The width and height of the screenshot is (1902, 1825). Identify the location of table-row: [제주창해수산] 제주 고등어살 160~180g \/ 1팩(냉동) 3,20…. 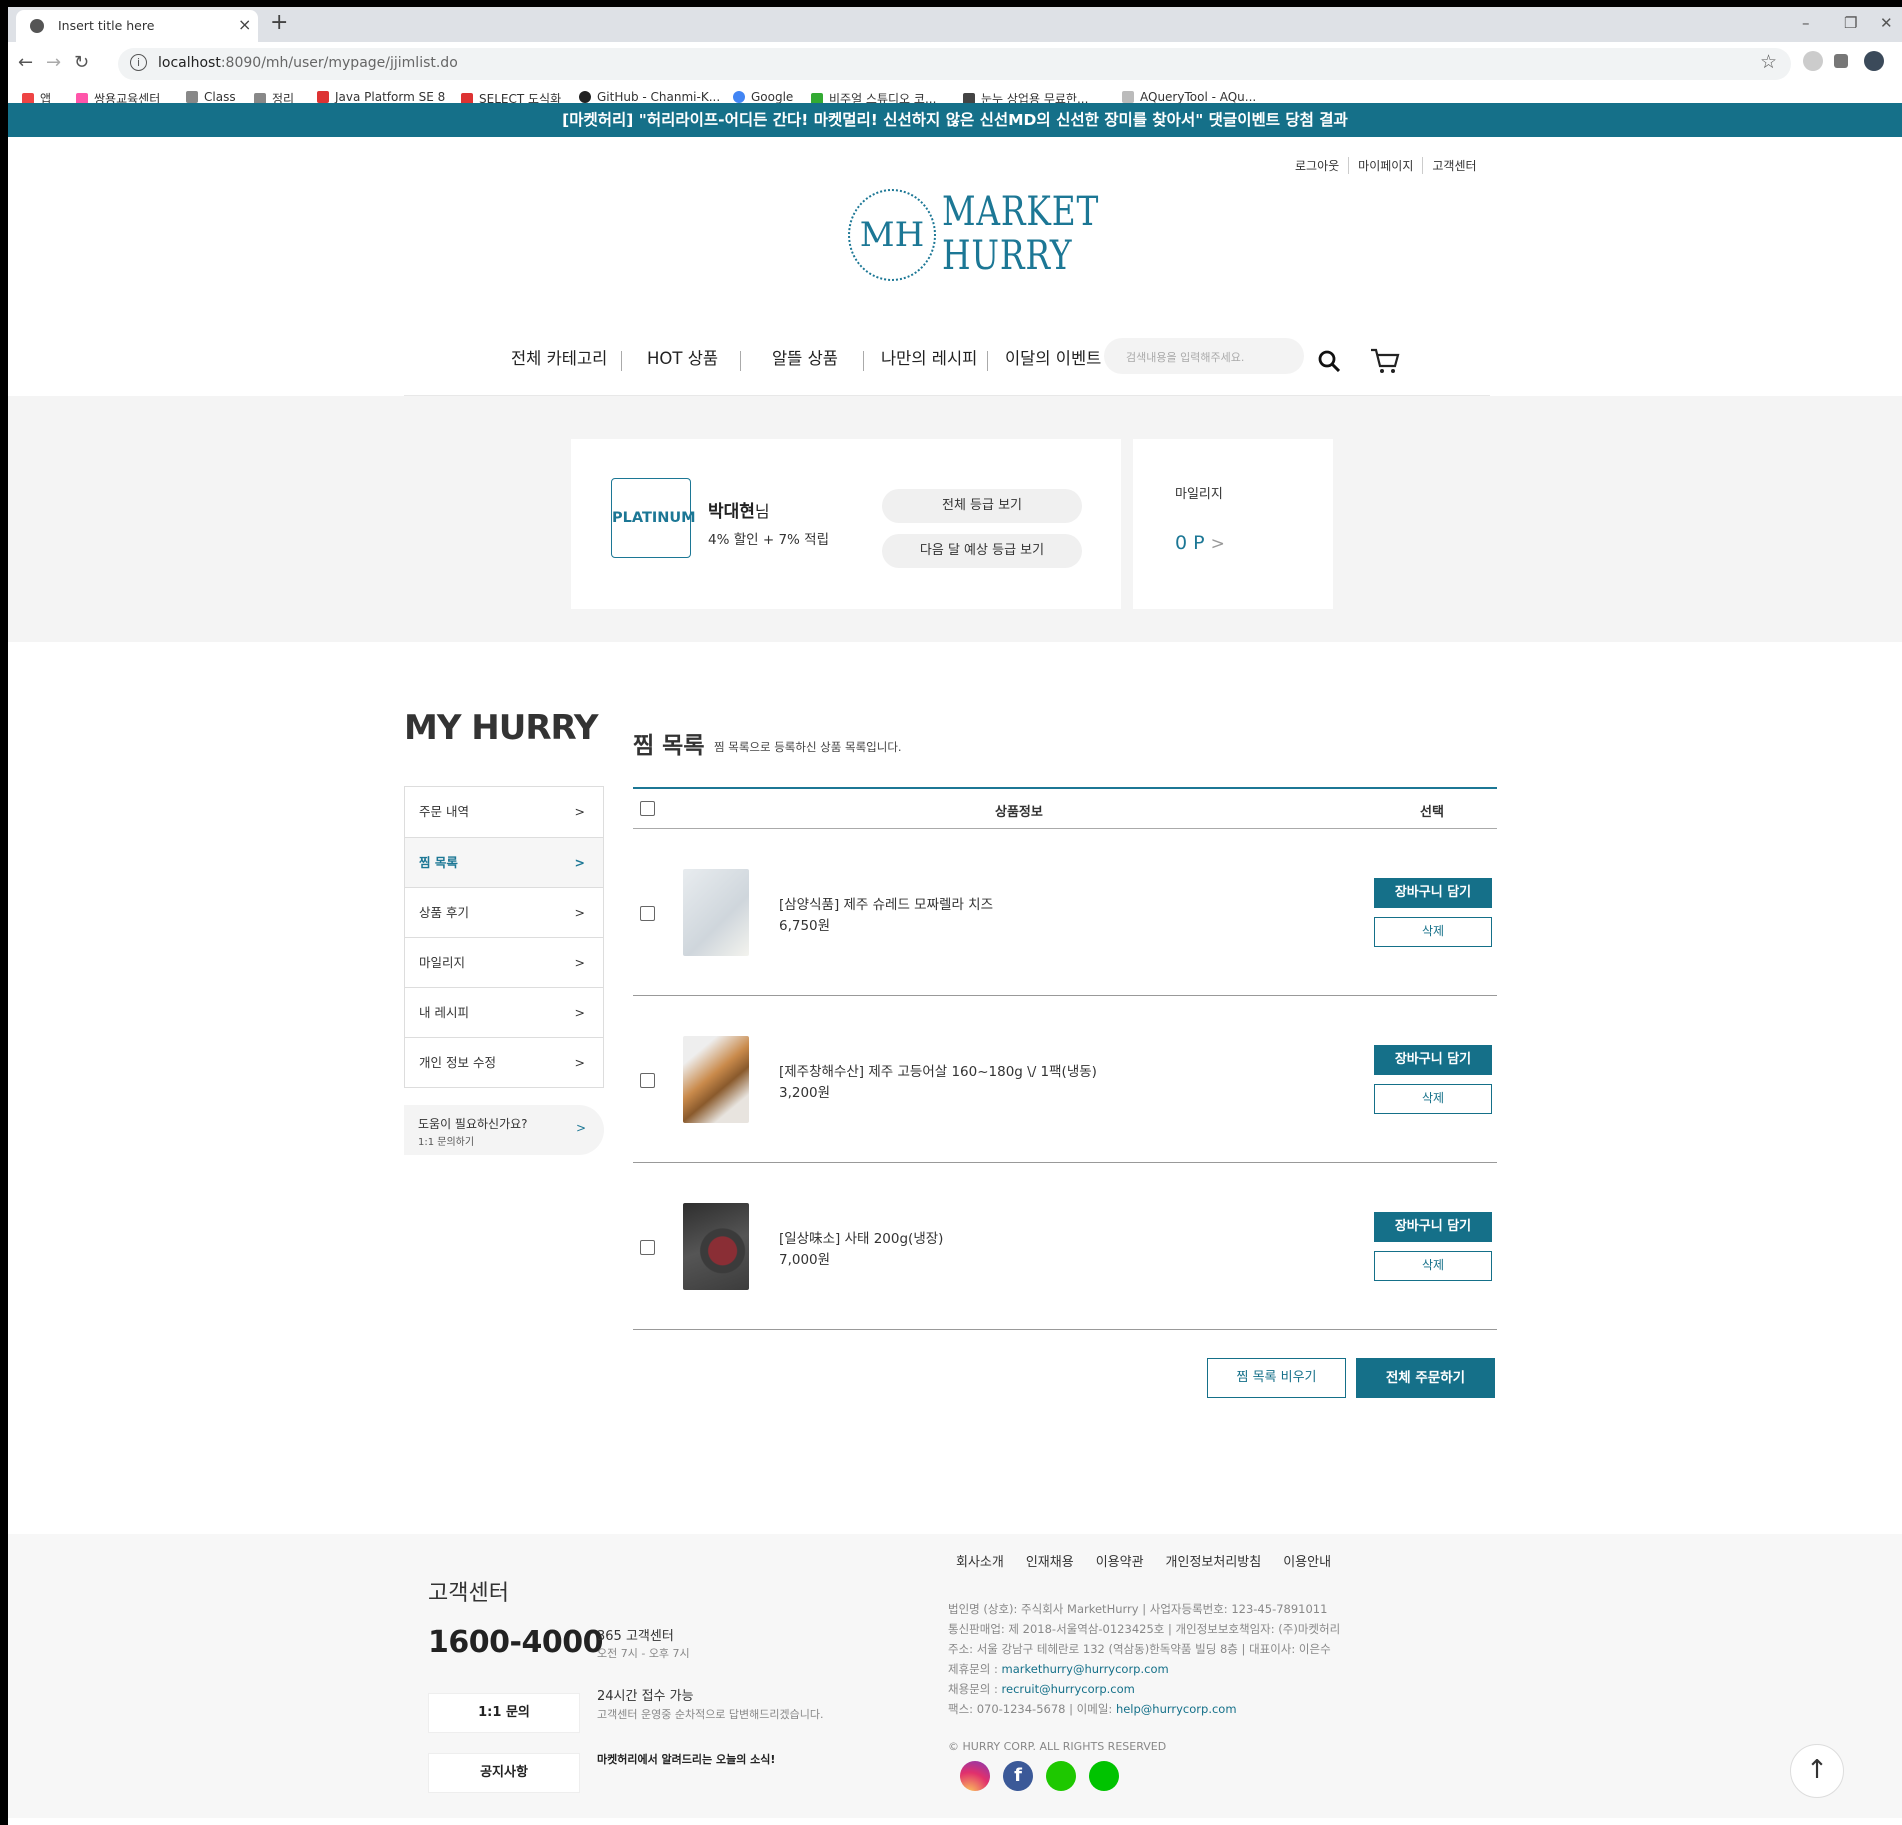
(1065, 1079).